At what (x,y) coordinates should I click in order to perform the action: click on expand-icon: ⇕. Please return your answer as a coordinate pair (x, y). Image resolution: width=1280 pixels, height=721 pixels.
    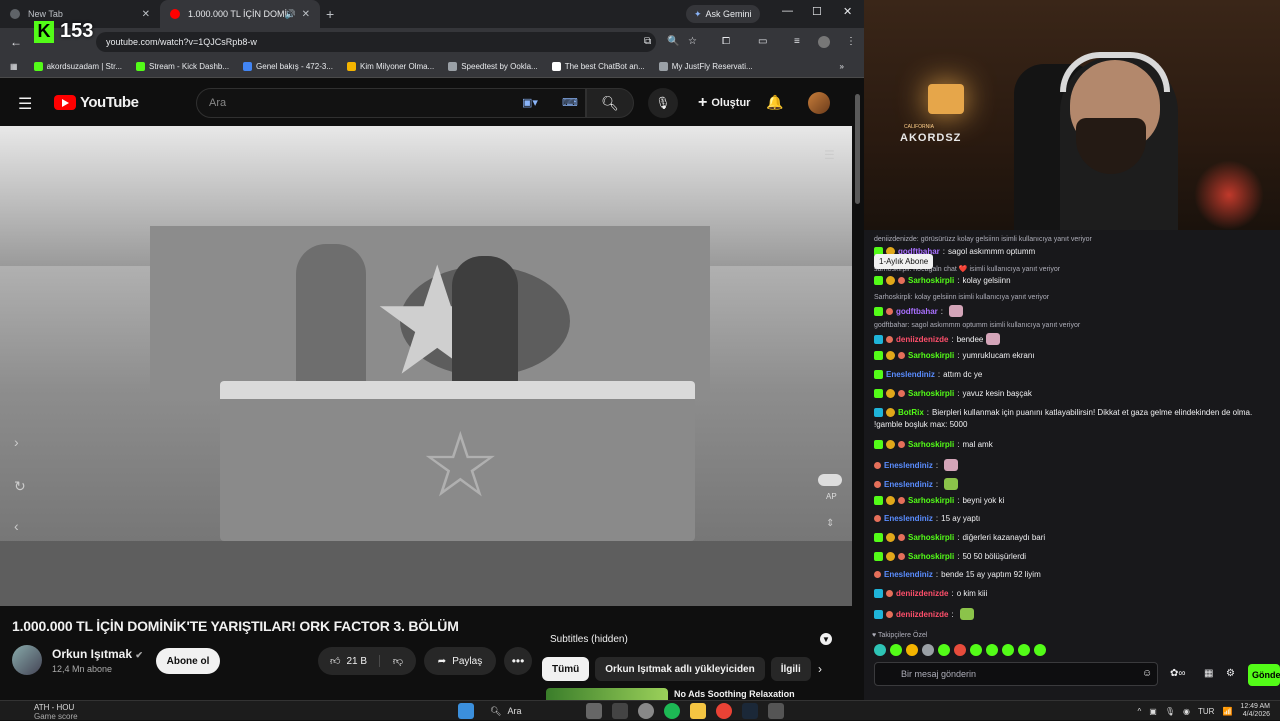
    Looking at the image, I should click on (830, 523).